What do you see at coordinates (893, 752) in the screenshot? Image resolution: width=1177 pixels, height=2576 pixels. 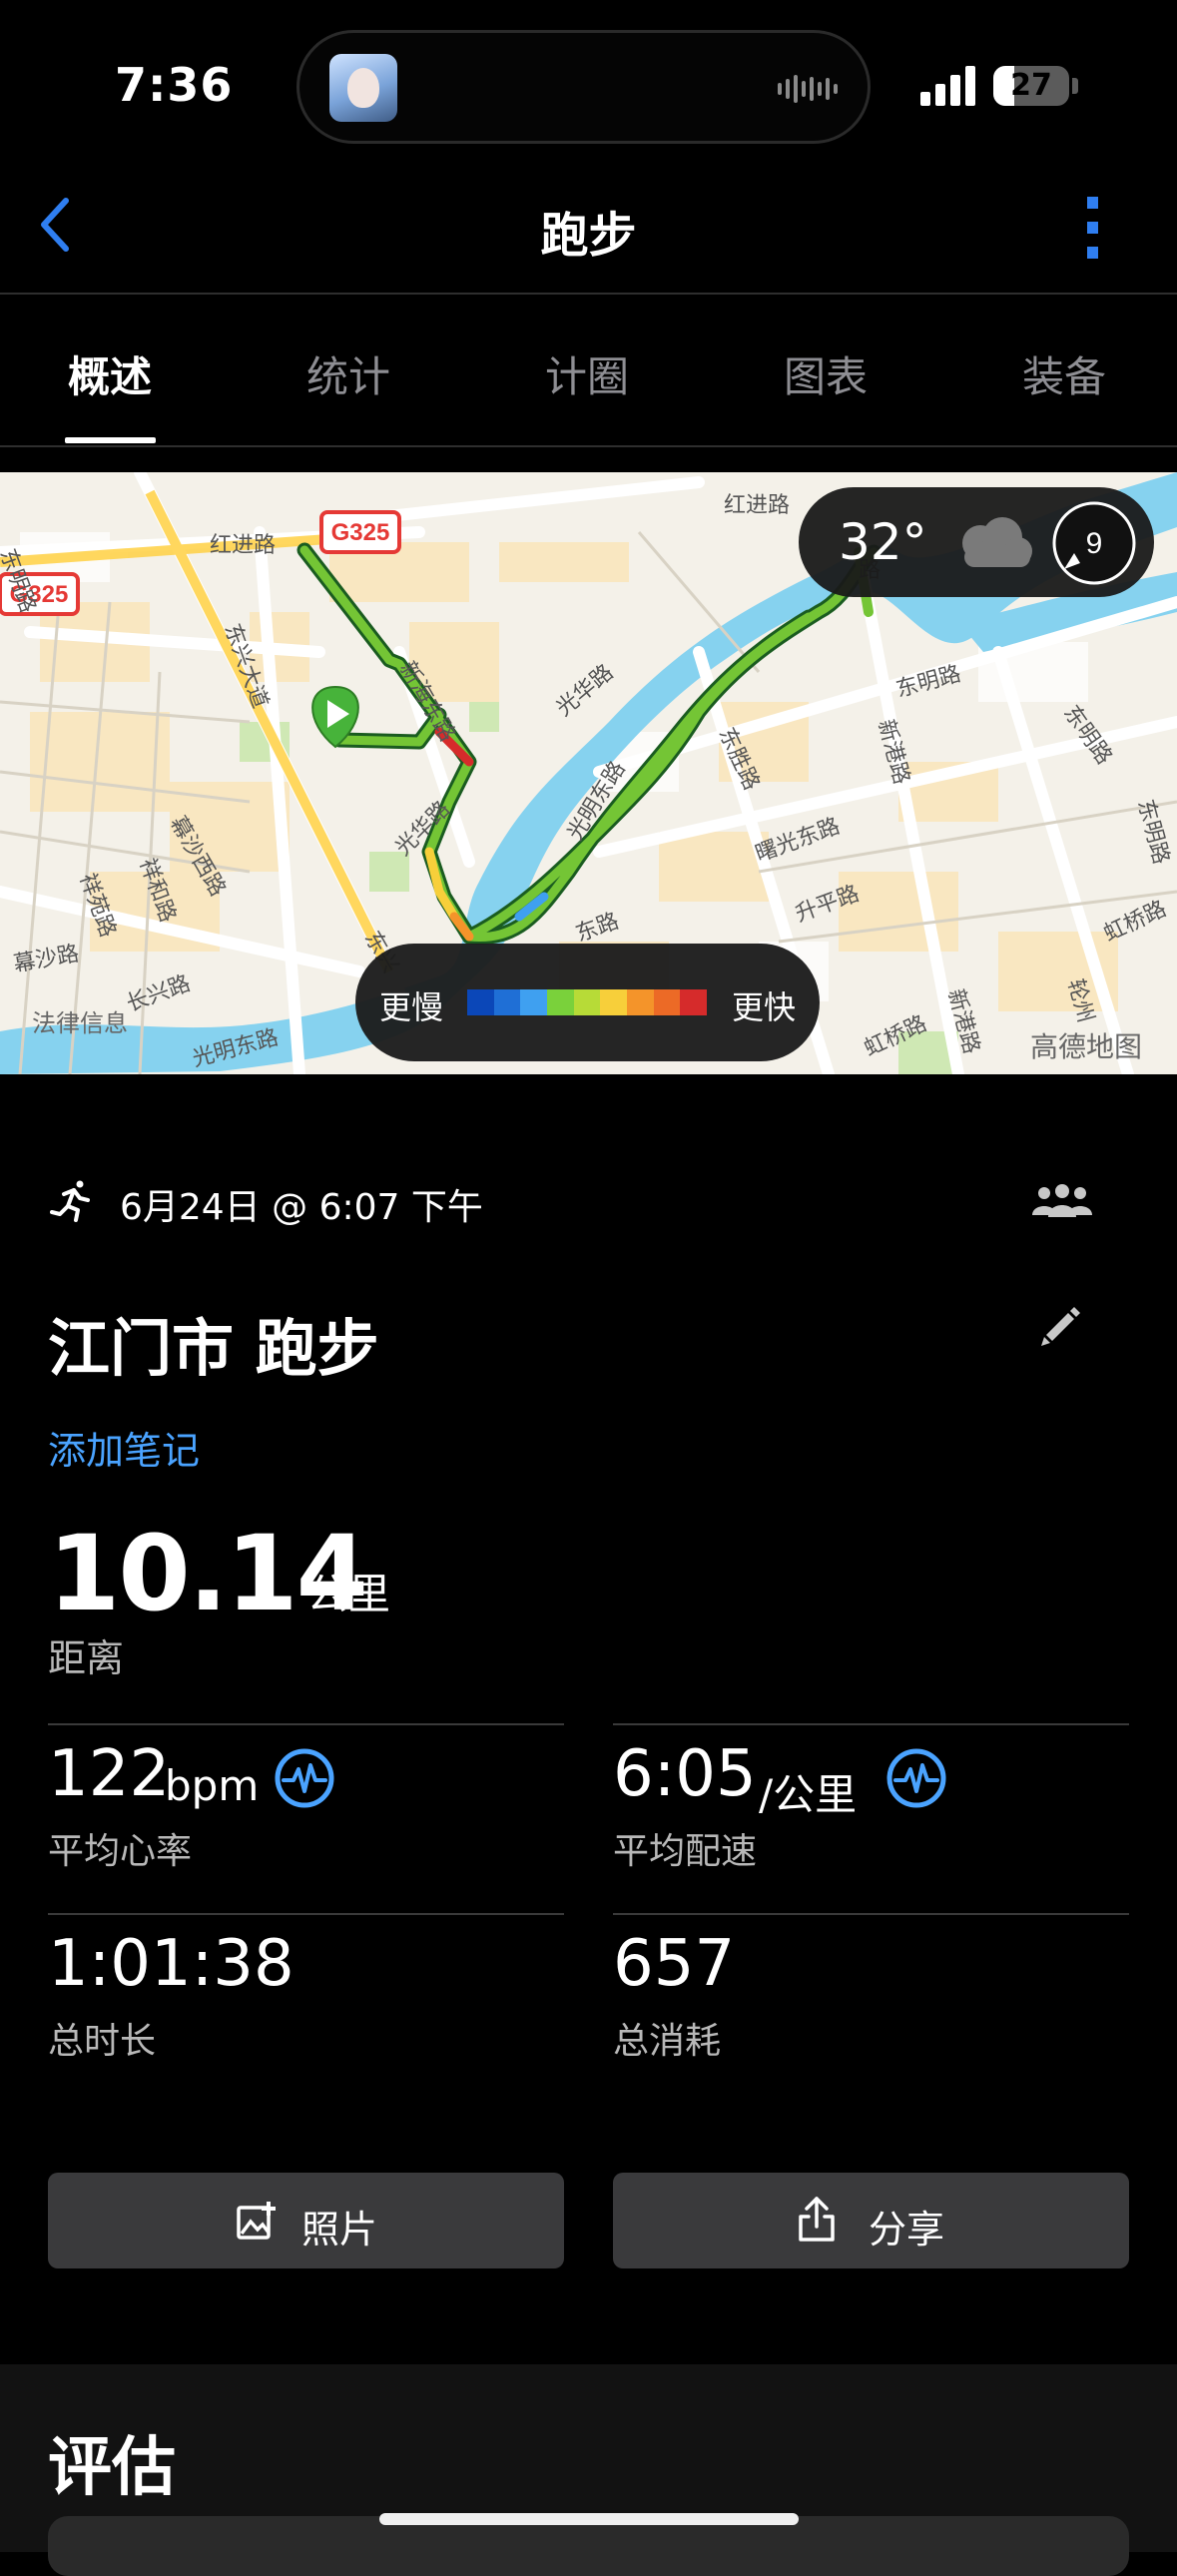 I see `map-label: 新港路` at bounding box center [893, 752].